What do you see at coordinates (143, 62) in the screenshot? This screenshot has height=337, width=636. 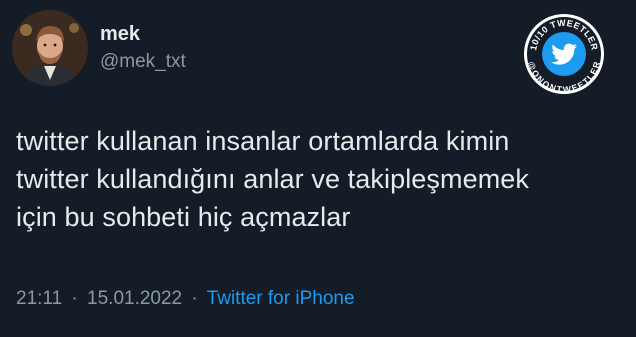 I see `author-handle: @mek_txt` at bounding box center [143, 62].